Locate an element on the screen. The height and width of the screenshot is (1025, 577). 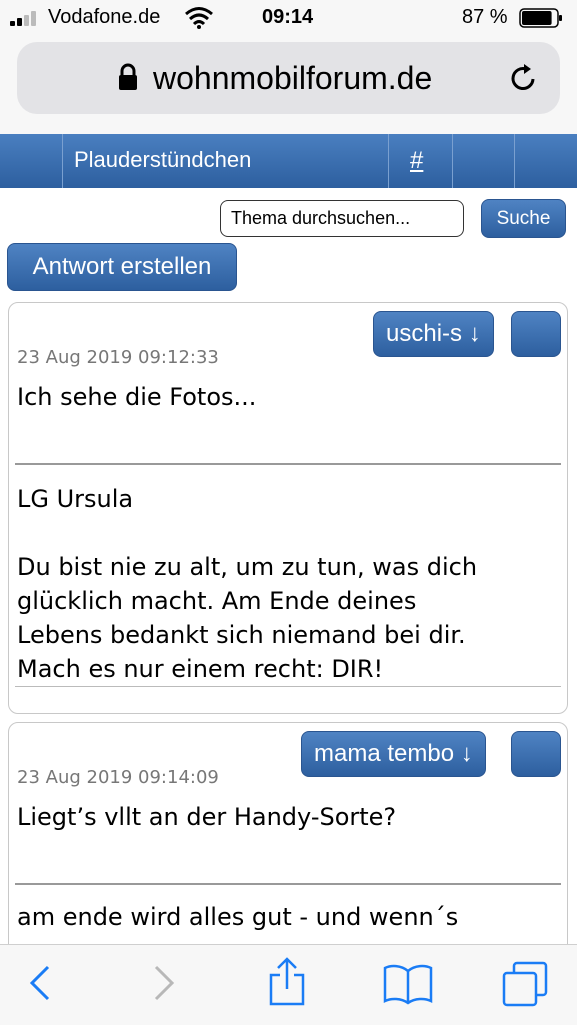
signature-line: Mach es nur einem recht: DIR! is located at coordinates (200, 669).